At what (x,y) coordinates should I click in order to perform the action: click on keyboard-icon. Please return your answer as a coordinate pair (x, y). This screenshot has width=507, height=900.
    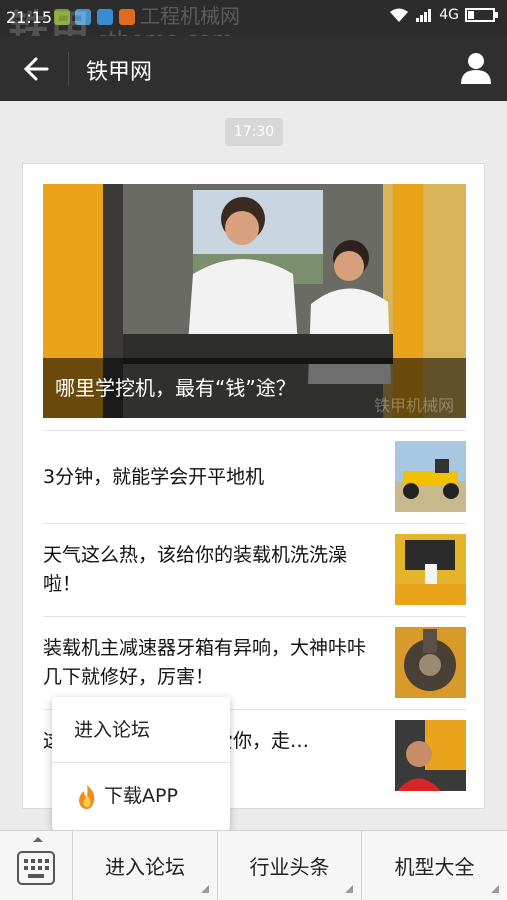
    Looking at the image, I should click on (36, 868).